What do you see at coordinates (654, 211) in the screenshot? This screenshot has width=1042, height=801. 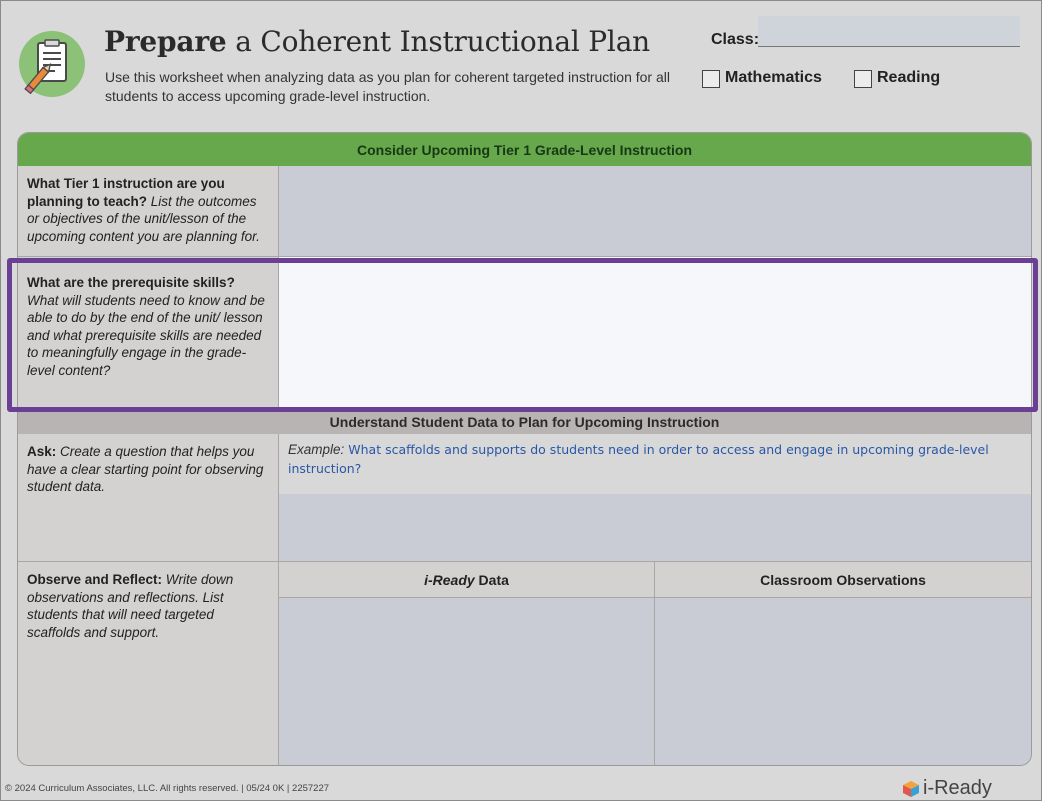 I see `tier1-answer-field` at bounding box center [654, 211].